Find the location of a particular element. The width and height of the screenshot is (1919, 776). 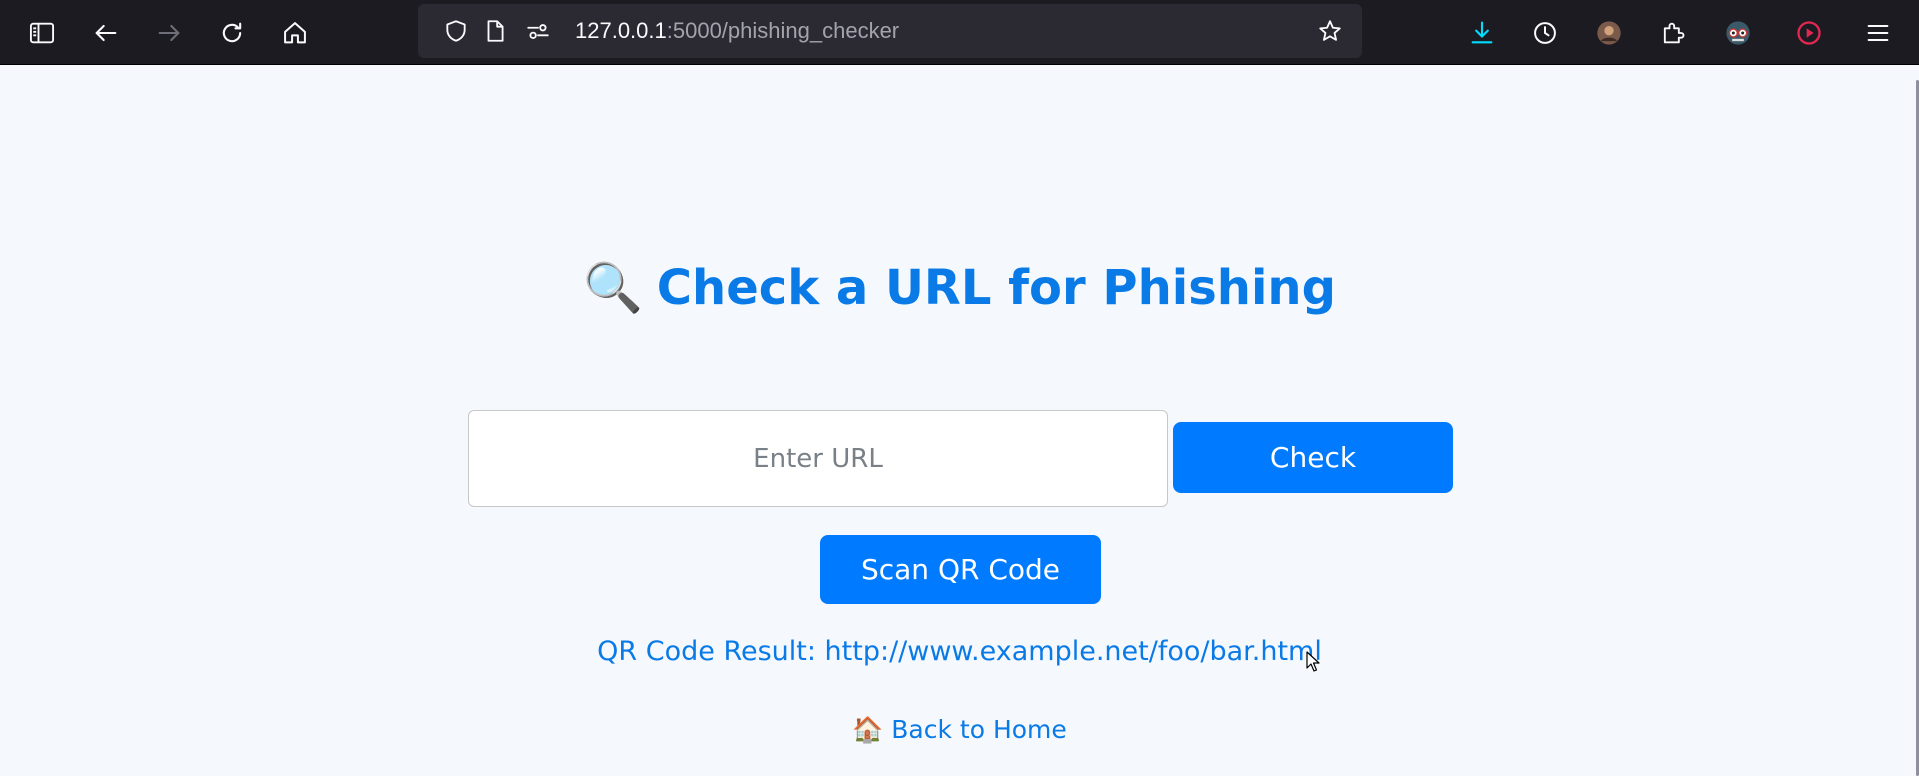

back-to-home-link: 🏠 Back to Home is located at coordinates (959, 730).